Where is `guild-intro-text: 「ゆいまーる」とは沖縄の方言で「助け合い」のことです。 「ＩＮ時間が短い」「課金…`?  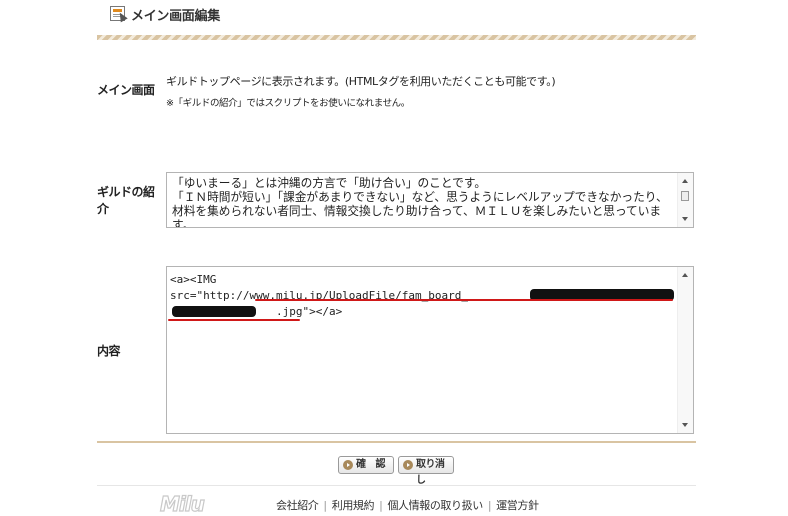
guild-intro-text: 「ゆいまーる」とは沖縄の方言で「助け合い」のことです。 「ＩＮ時間が短い」「課金… is located at coordinates (420, 202).